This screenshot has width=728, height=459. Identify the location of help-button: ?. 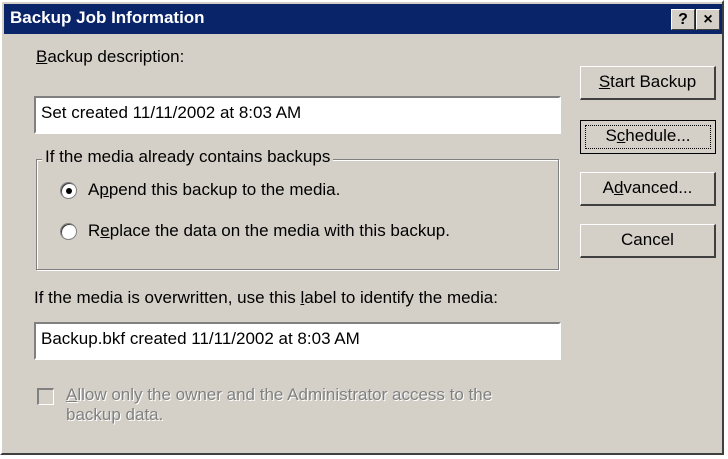
(683, 19).